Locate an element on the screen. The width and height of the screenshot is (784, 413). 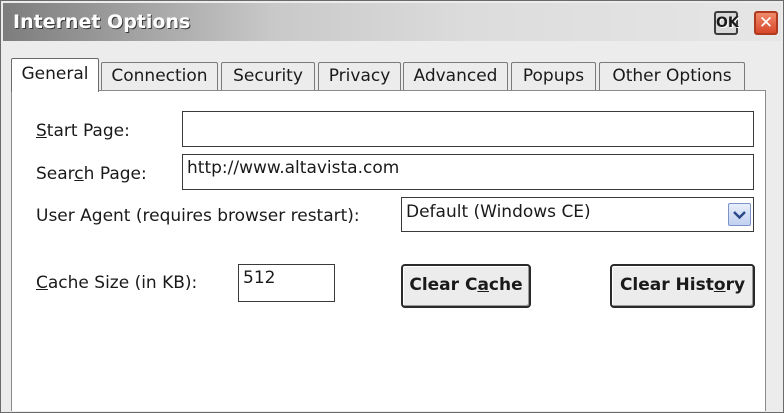
search-page-input: http://www.altavista.com is located at coordinates (468, 172).